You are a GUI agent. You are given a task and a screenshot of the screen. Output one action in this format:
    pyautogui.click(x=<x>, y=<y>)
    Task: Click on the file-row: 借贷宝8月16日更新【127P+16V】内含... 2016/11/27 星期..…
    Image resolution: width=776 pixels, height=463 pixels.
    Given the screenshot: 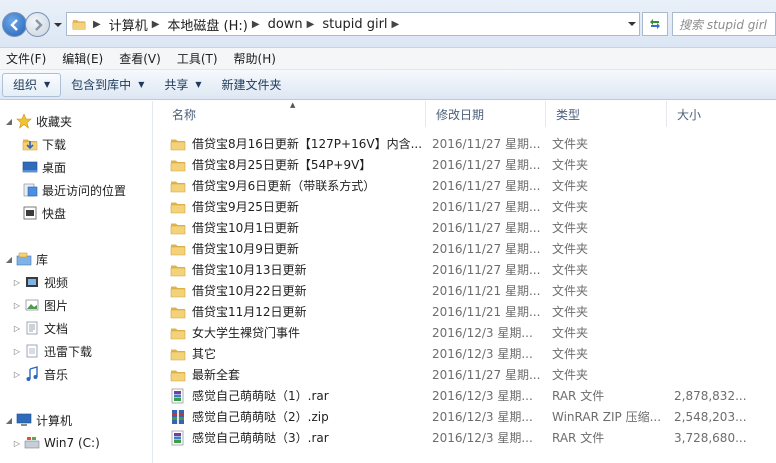 What is the action you would take?
    pyautogui.click(x=465, y=143)
    